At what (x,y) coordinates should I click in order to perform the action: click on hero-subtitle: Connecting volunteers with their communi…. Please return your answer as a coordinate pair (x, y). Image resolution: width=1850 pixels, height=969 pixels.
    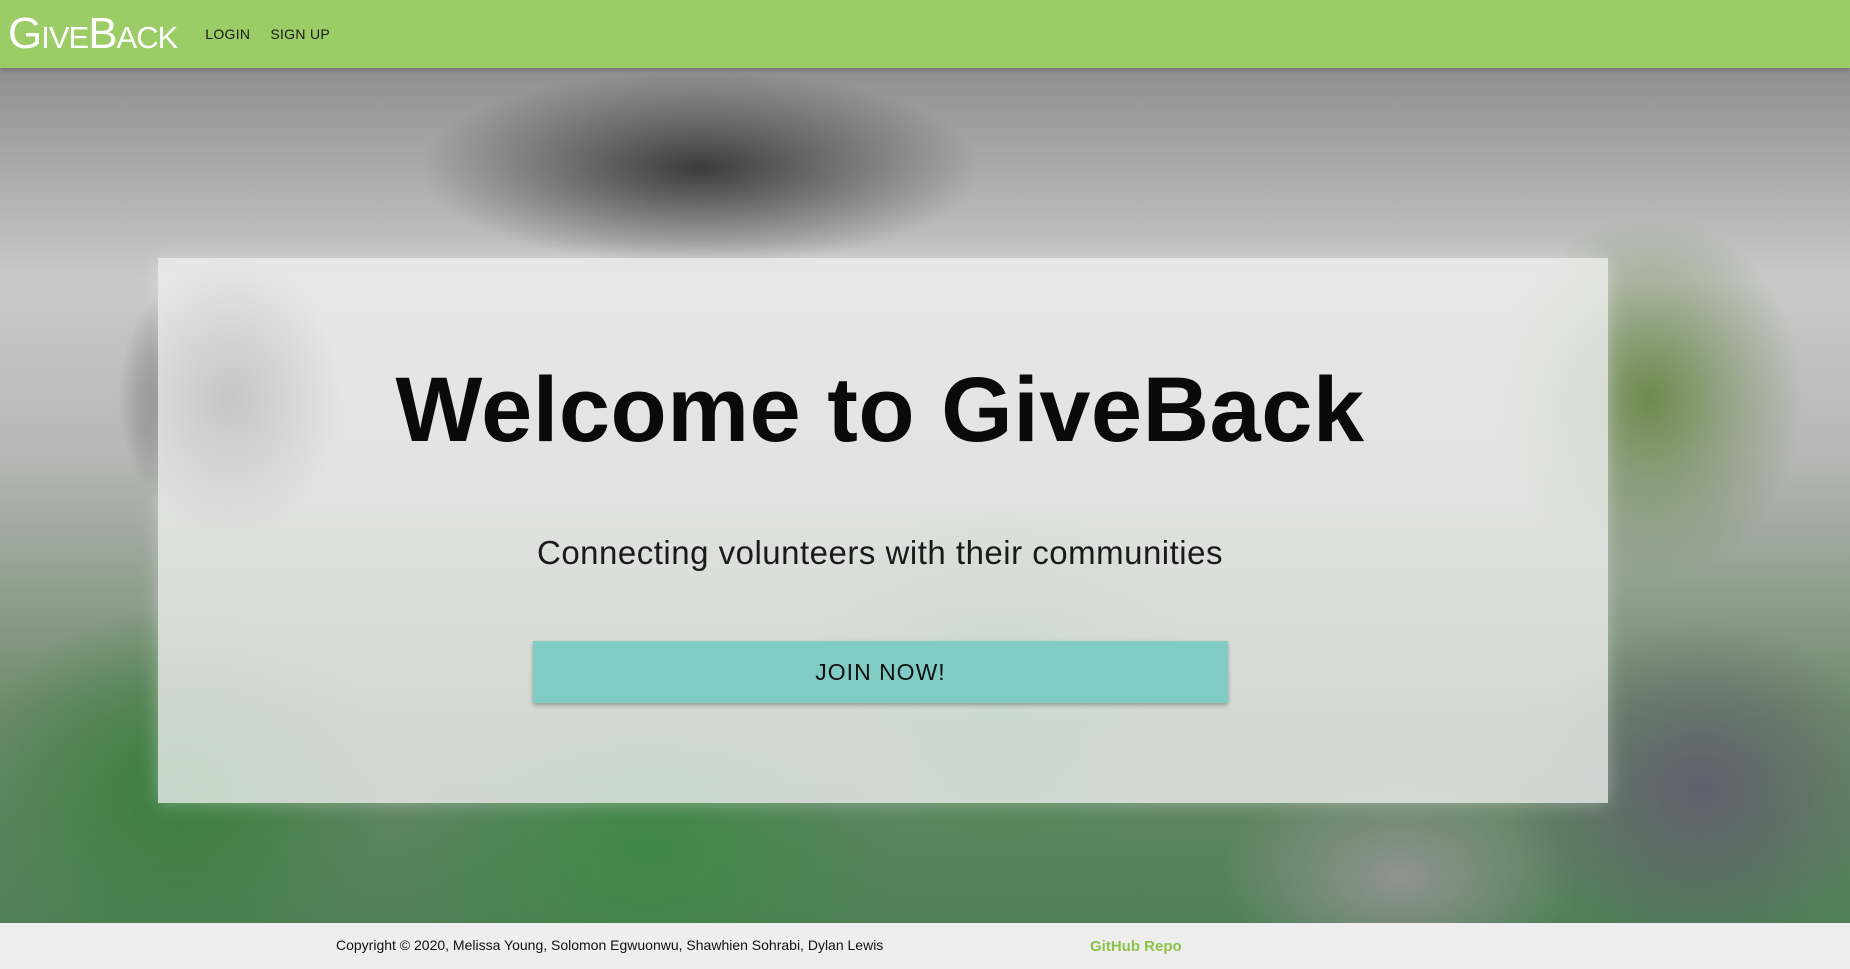
    Looking at the image, I should click on (880, 552).